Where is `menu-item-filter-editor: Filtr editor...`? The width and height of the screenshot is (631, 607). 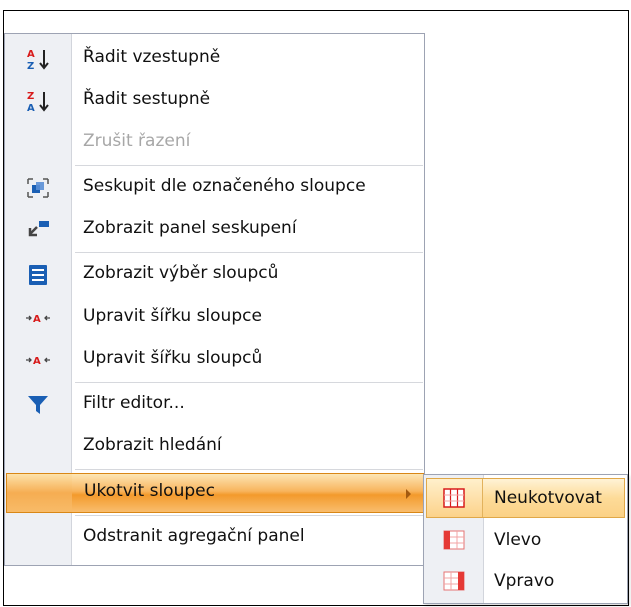 menu-item-filter-editor: Filtr editor... is located at coordinates (214, 405).